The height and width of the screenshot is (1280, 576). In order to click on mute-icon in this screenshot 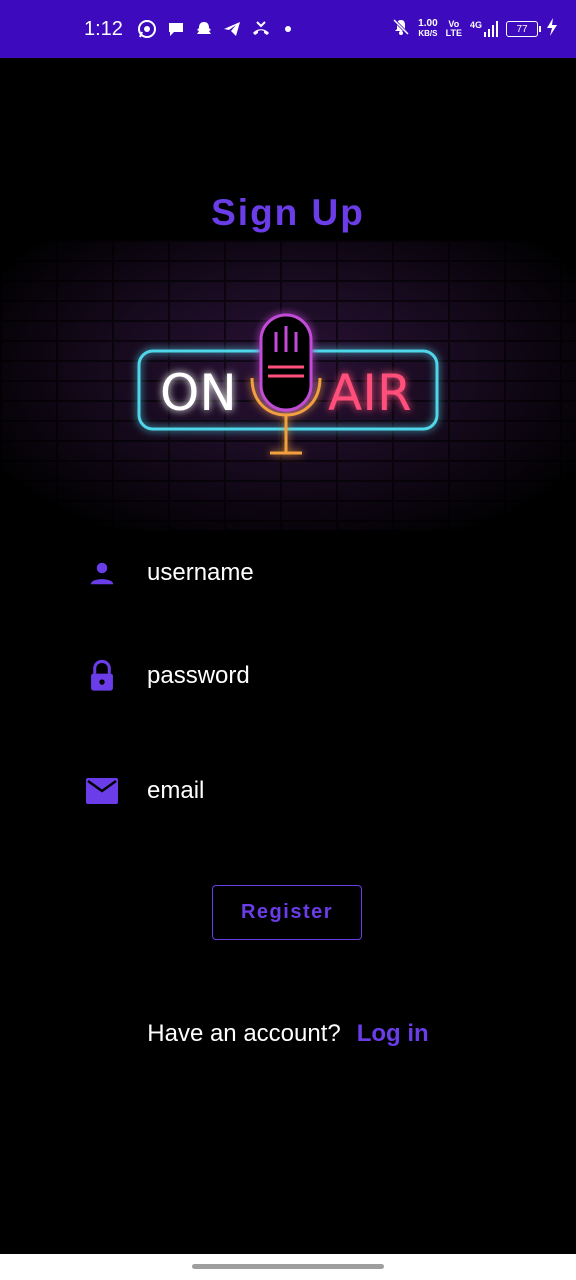, I will do `click(401, 29)`.